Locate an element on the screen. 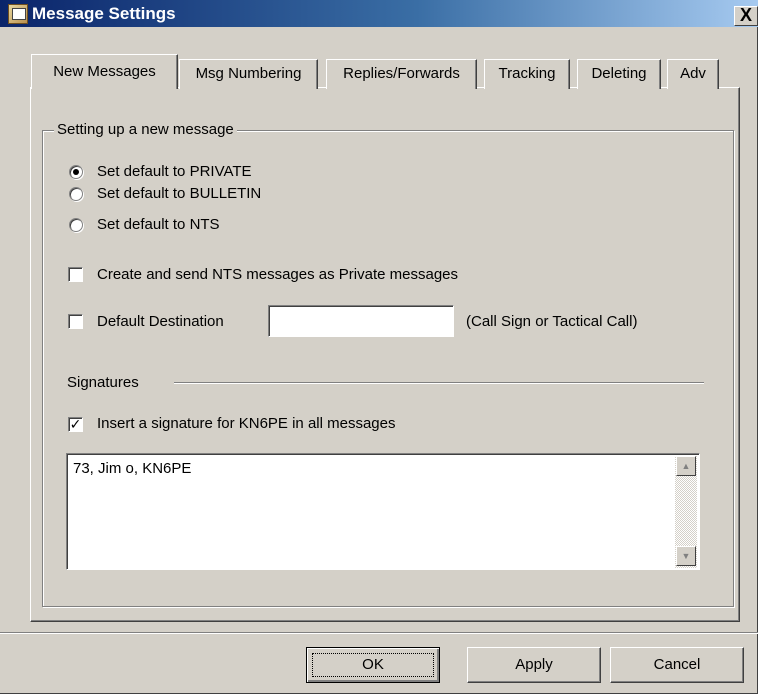 The image size is (760, 696). window-title: Message Settings is located at coordinates (104, 13).